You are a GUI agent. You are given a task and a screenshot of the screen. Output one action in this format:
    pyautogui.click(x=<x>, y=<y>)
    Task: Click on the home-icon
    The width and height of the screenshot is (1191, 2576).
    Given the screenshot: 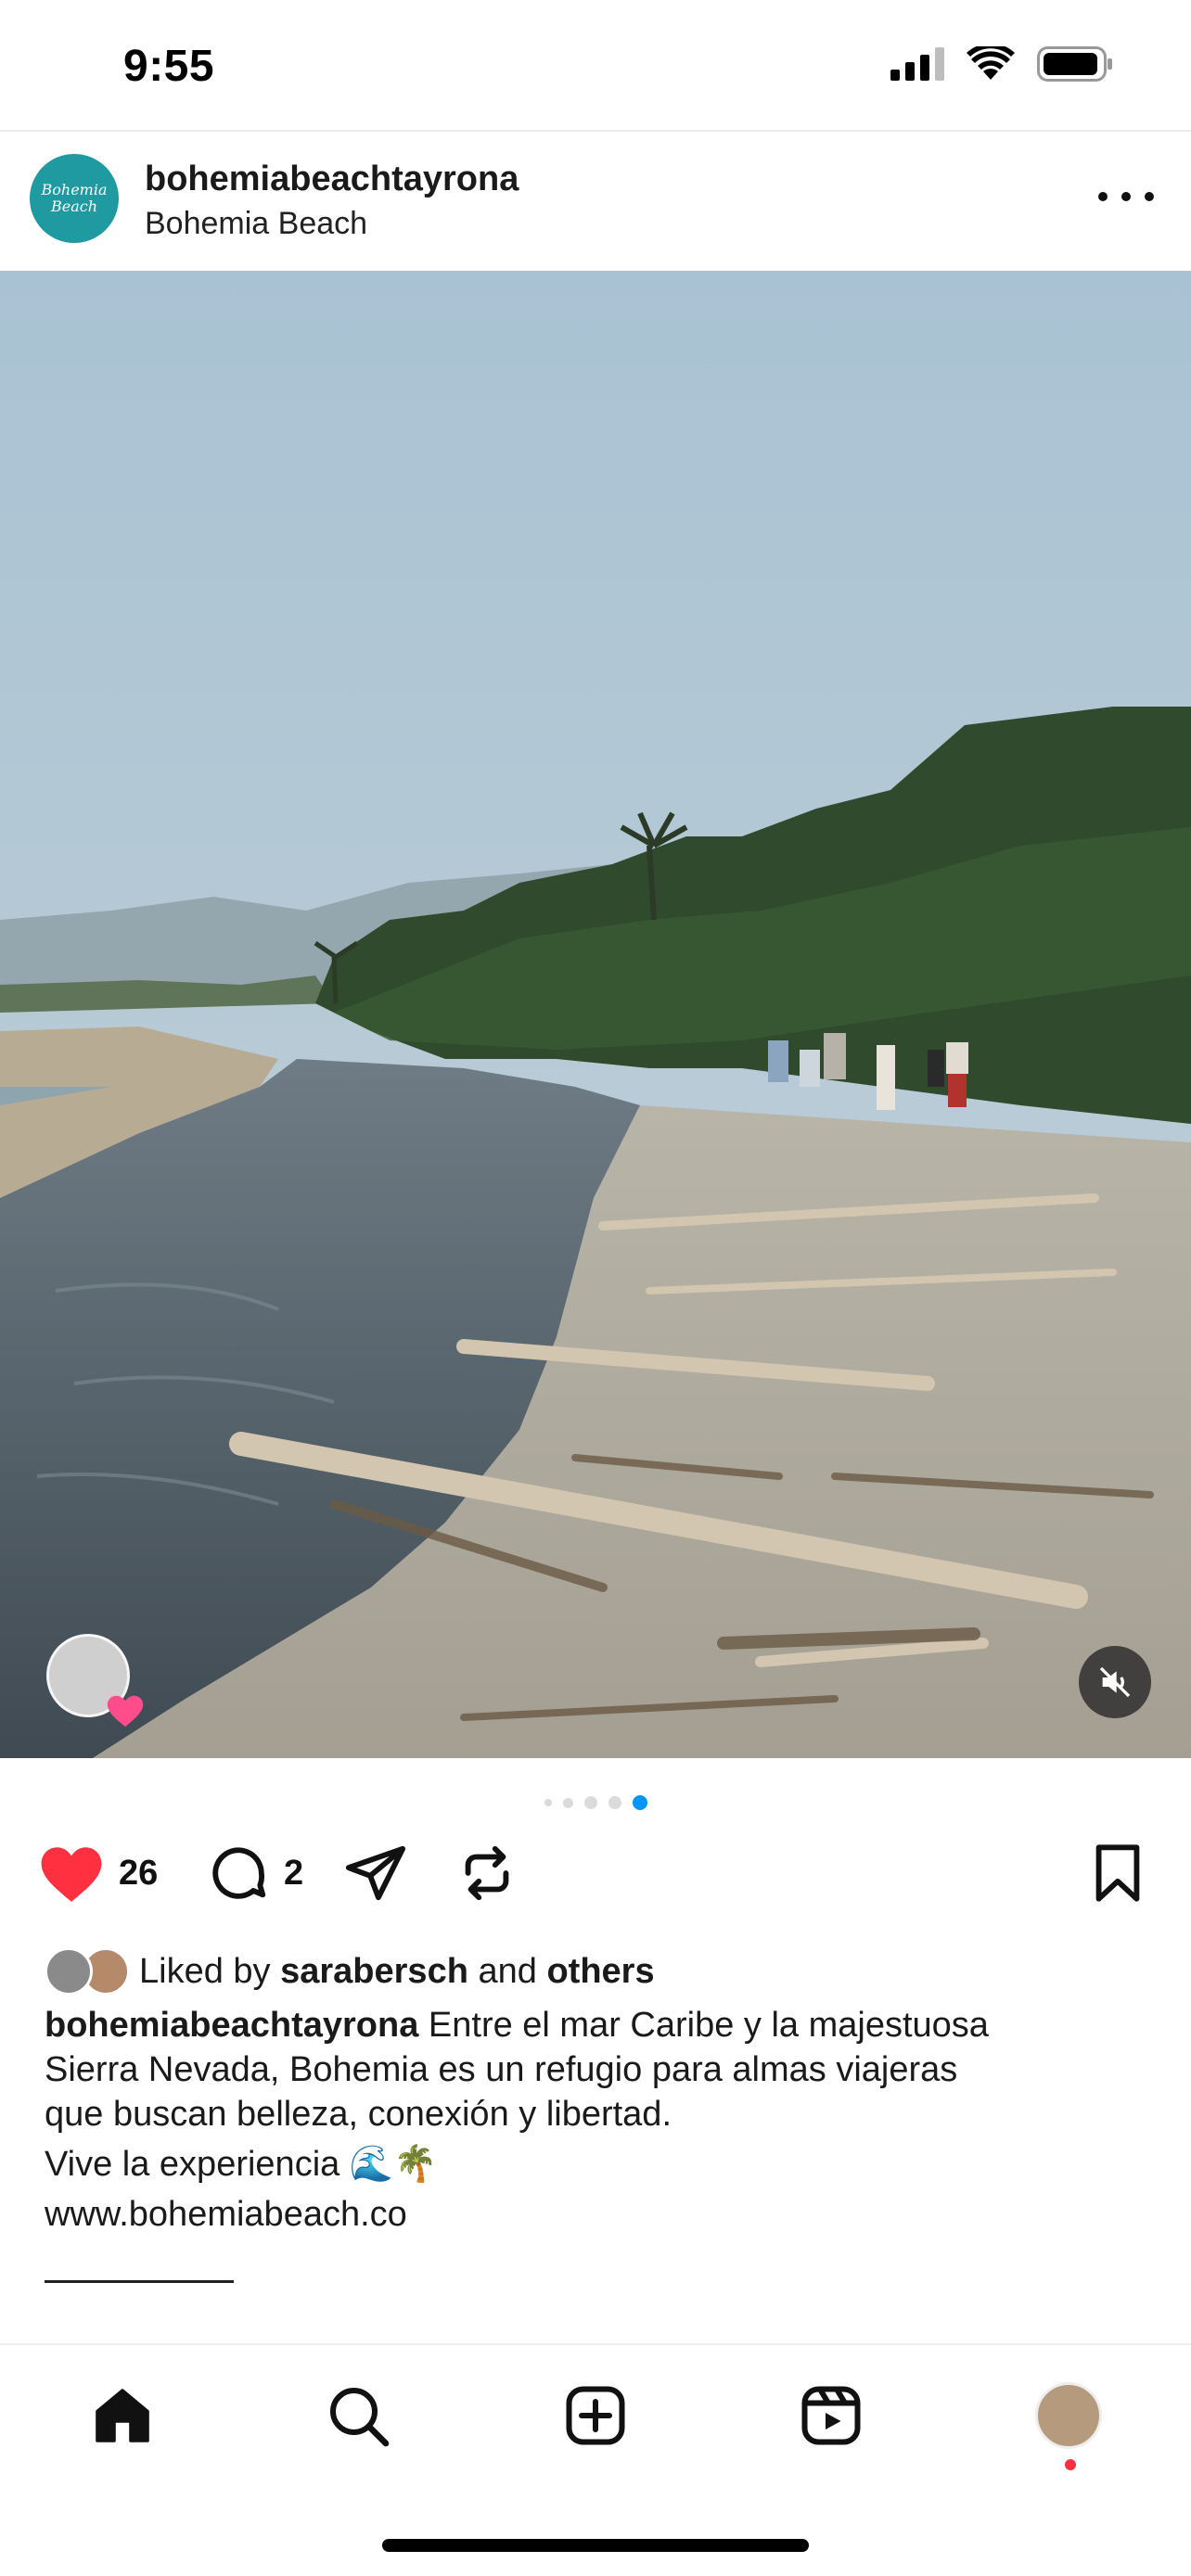 What is the action you would take?
    pyautogui.click(x=122, y=2415)
    